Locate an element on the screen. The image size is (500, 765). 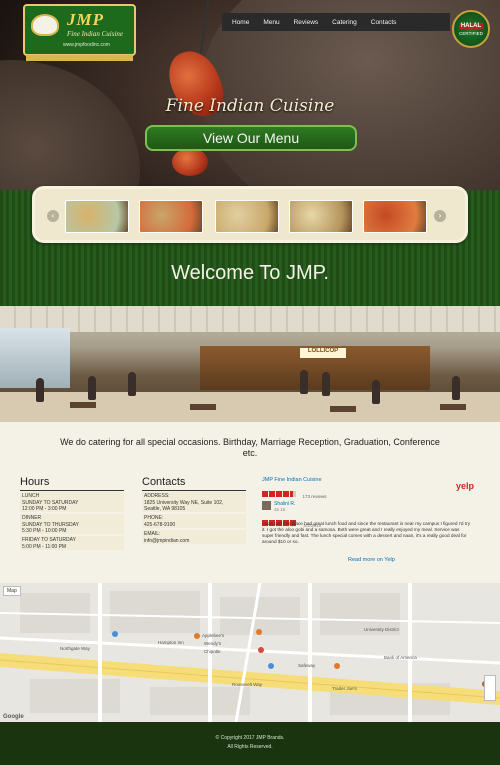
map-label: Roosevelt Way is located at coordinates (247, 684).